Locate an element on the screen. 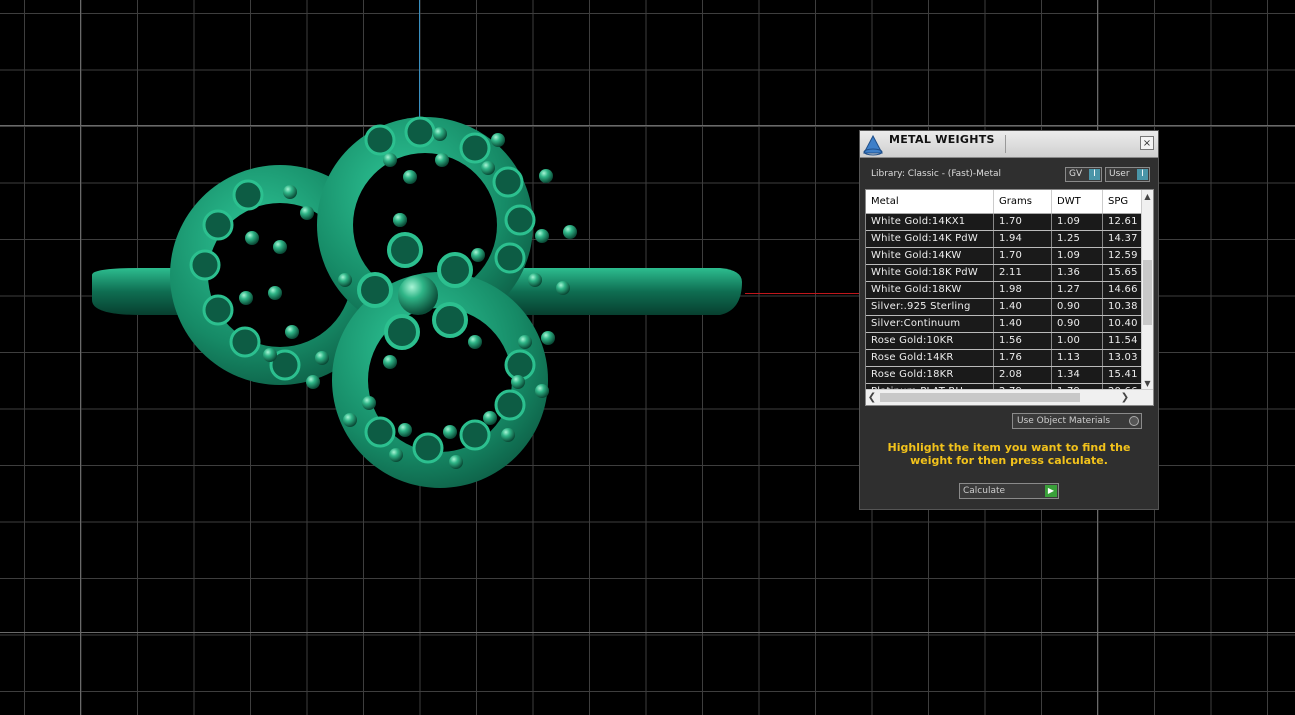 This screenshot has width=1295, height=715. table-row: Silver:Continuum 1.40 0.90 10.40 is located at coordinates (1004, 324).